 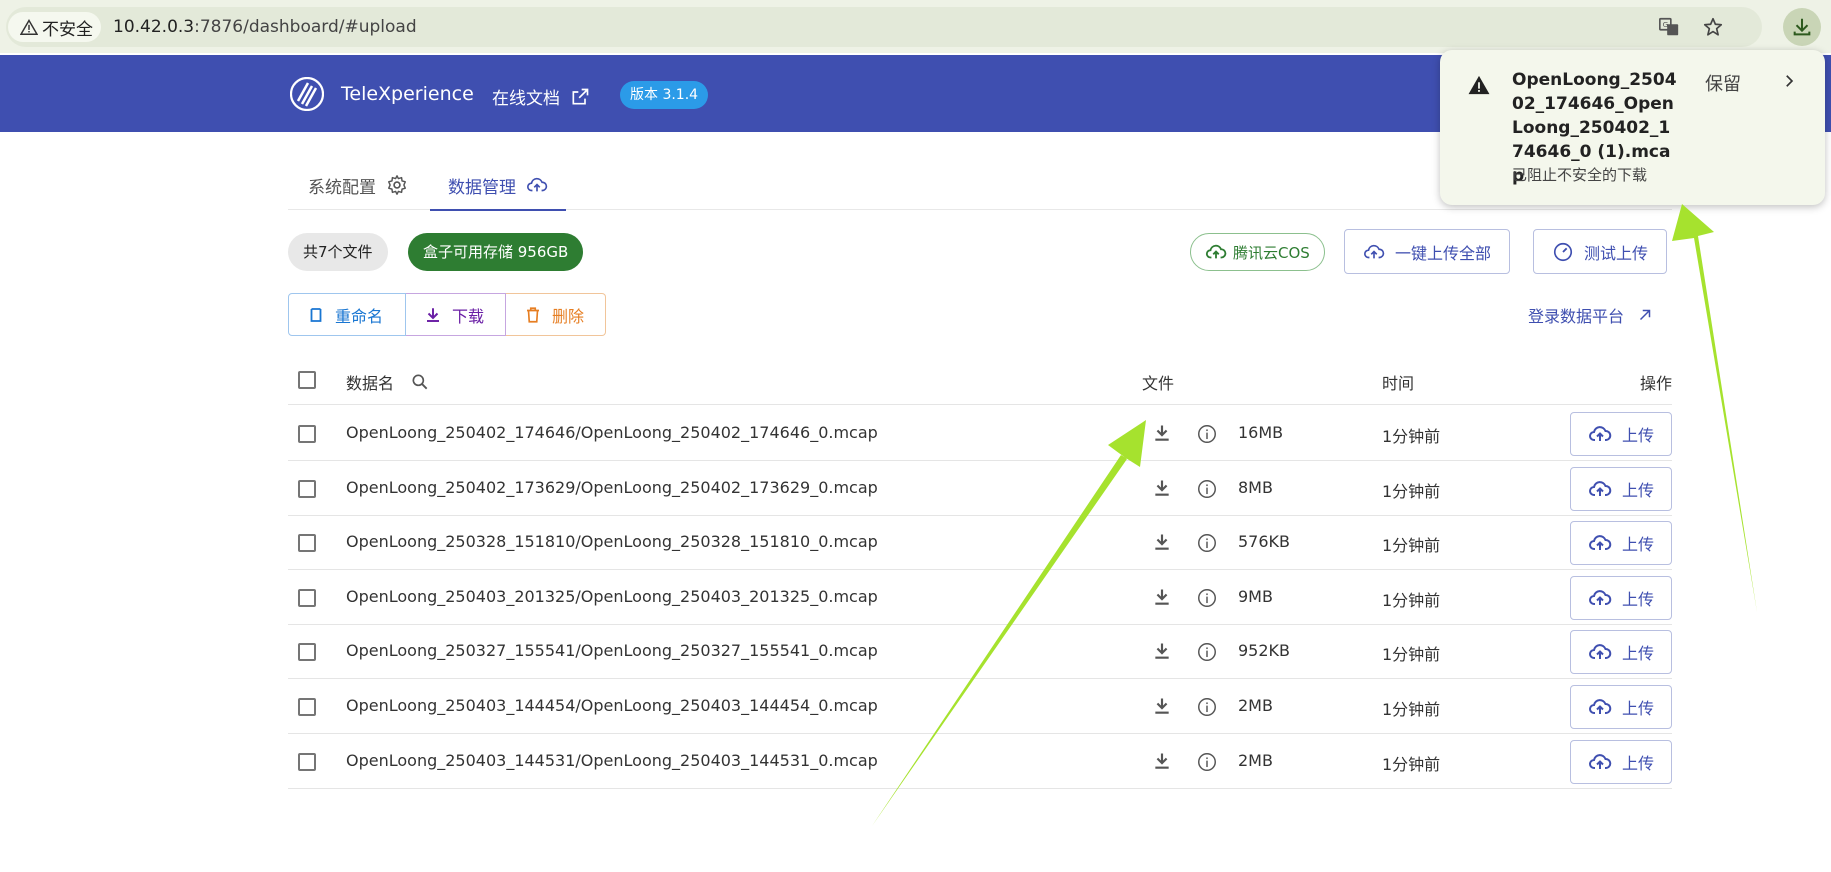 I want to click on translate-icon: G, so click(x=1669, y=27).